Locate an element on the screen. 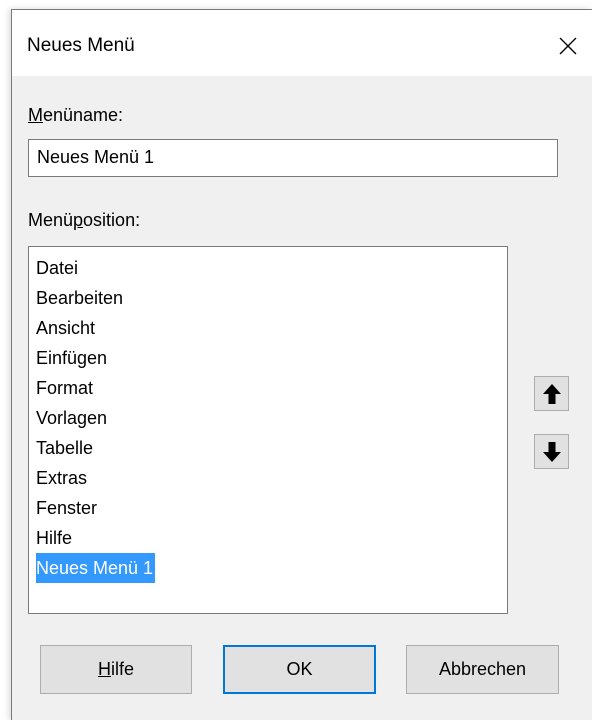 The image size is (592, 720). list-item: Hilfe is located at coordinates (268, 538).